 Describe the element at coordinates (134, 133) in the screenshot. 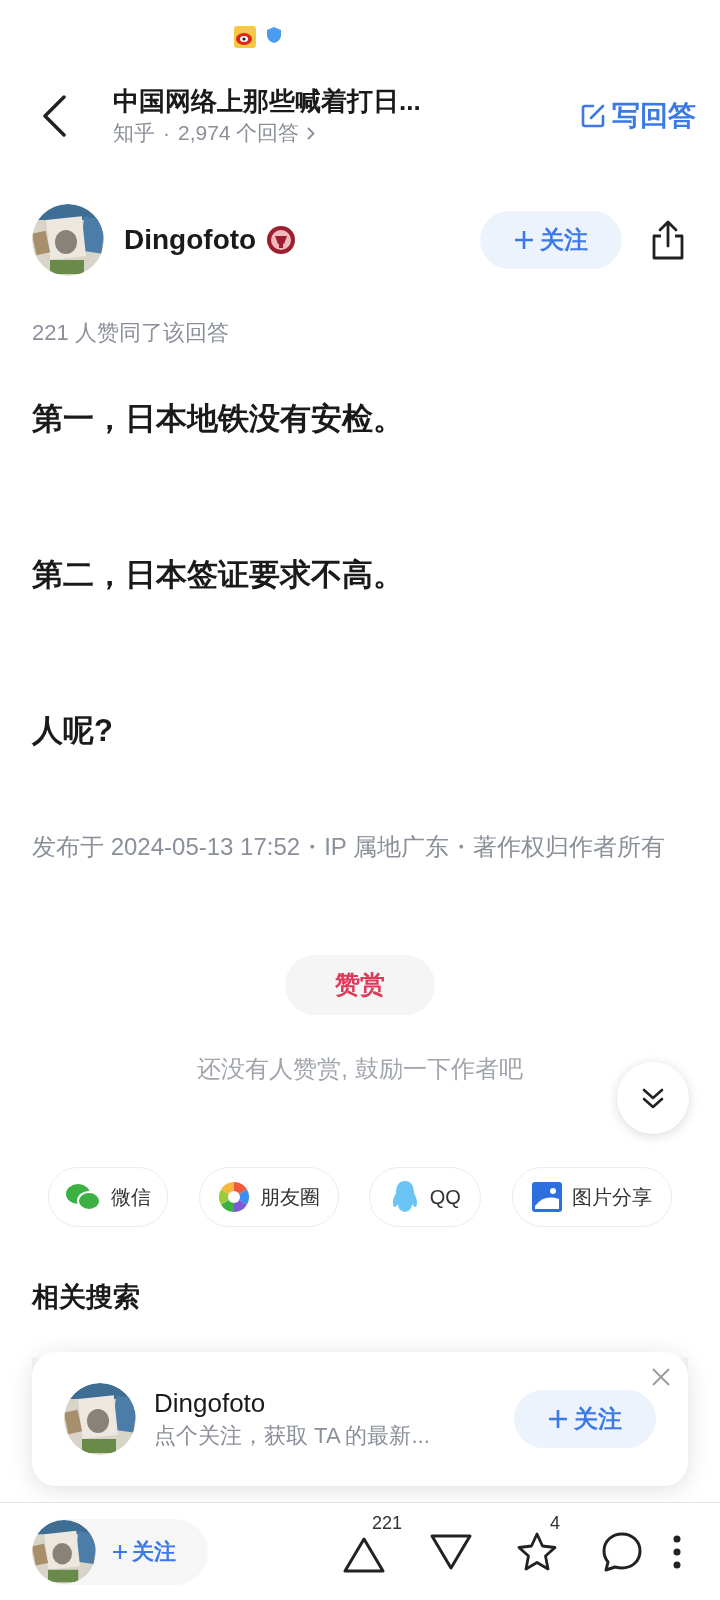

I see `source-label: 知乎` at that location.